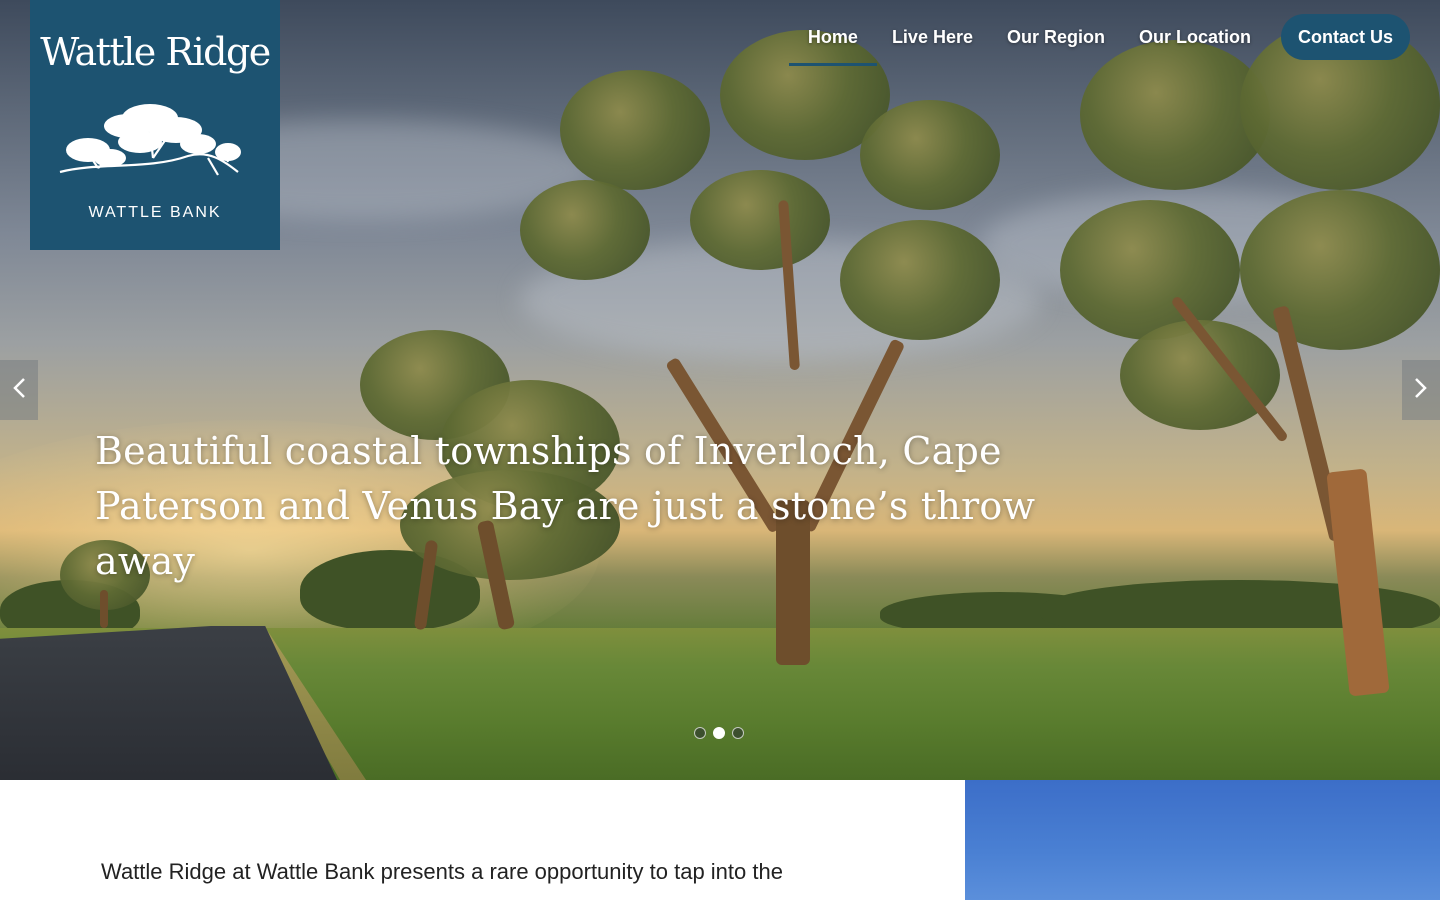 The width and height of the screenshot is (1440, 900). I want to click on nav-item-live-here: Live Here, so click(932, 37).